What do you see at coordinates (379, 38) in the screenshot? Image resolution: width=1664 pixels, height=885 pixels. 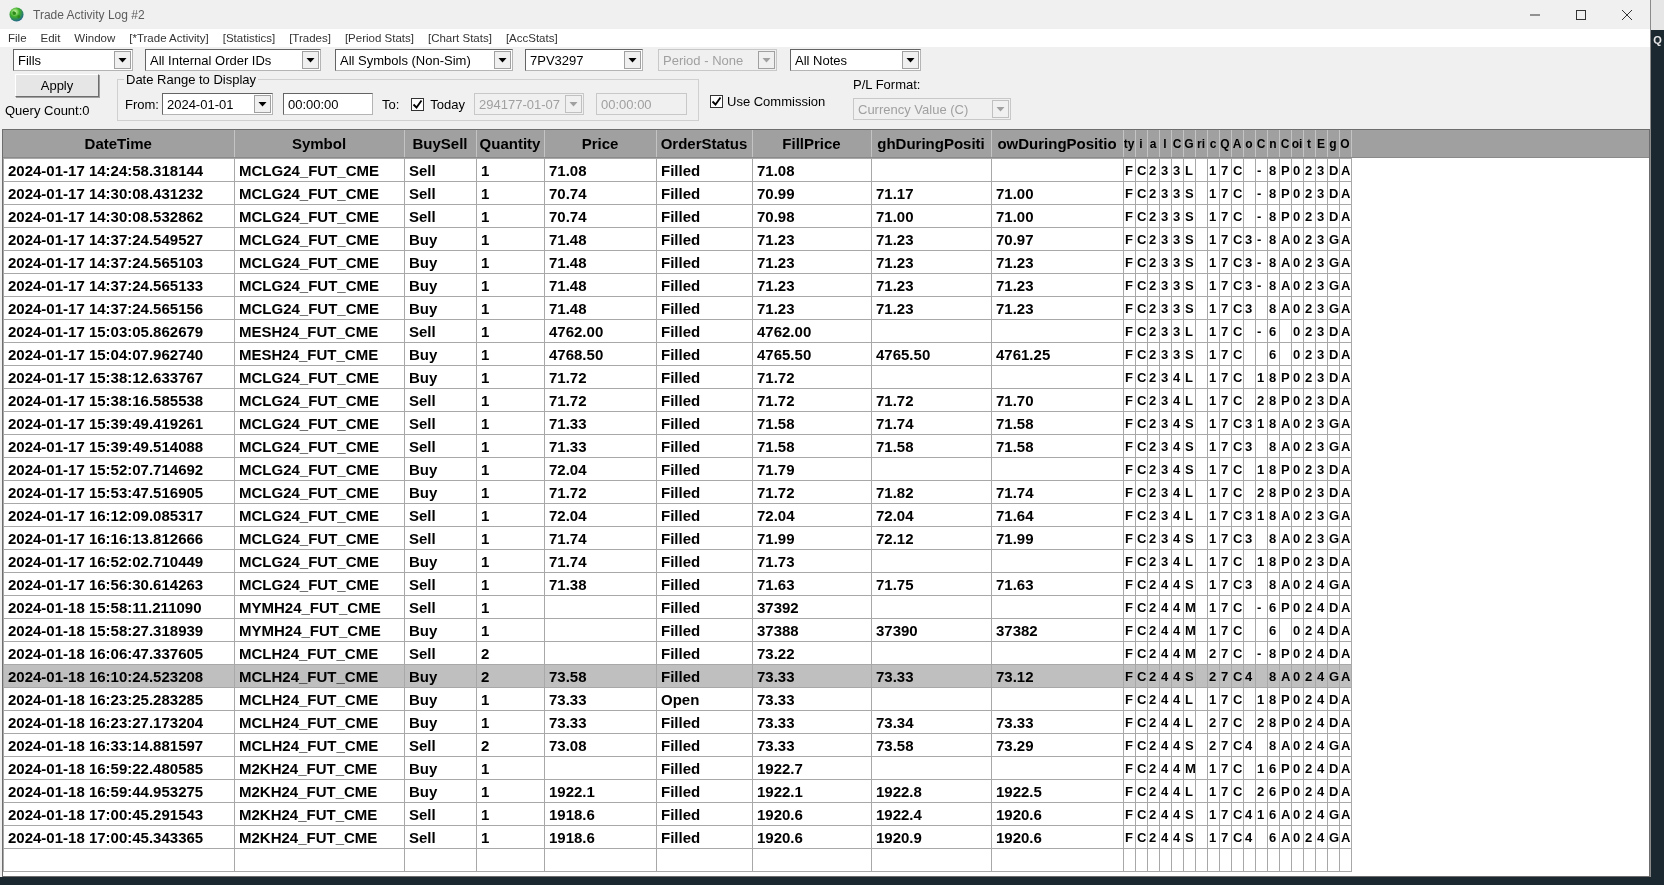 I see `menu-item: [Period Stats]` at bounding box center [379, 38].